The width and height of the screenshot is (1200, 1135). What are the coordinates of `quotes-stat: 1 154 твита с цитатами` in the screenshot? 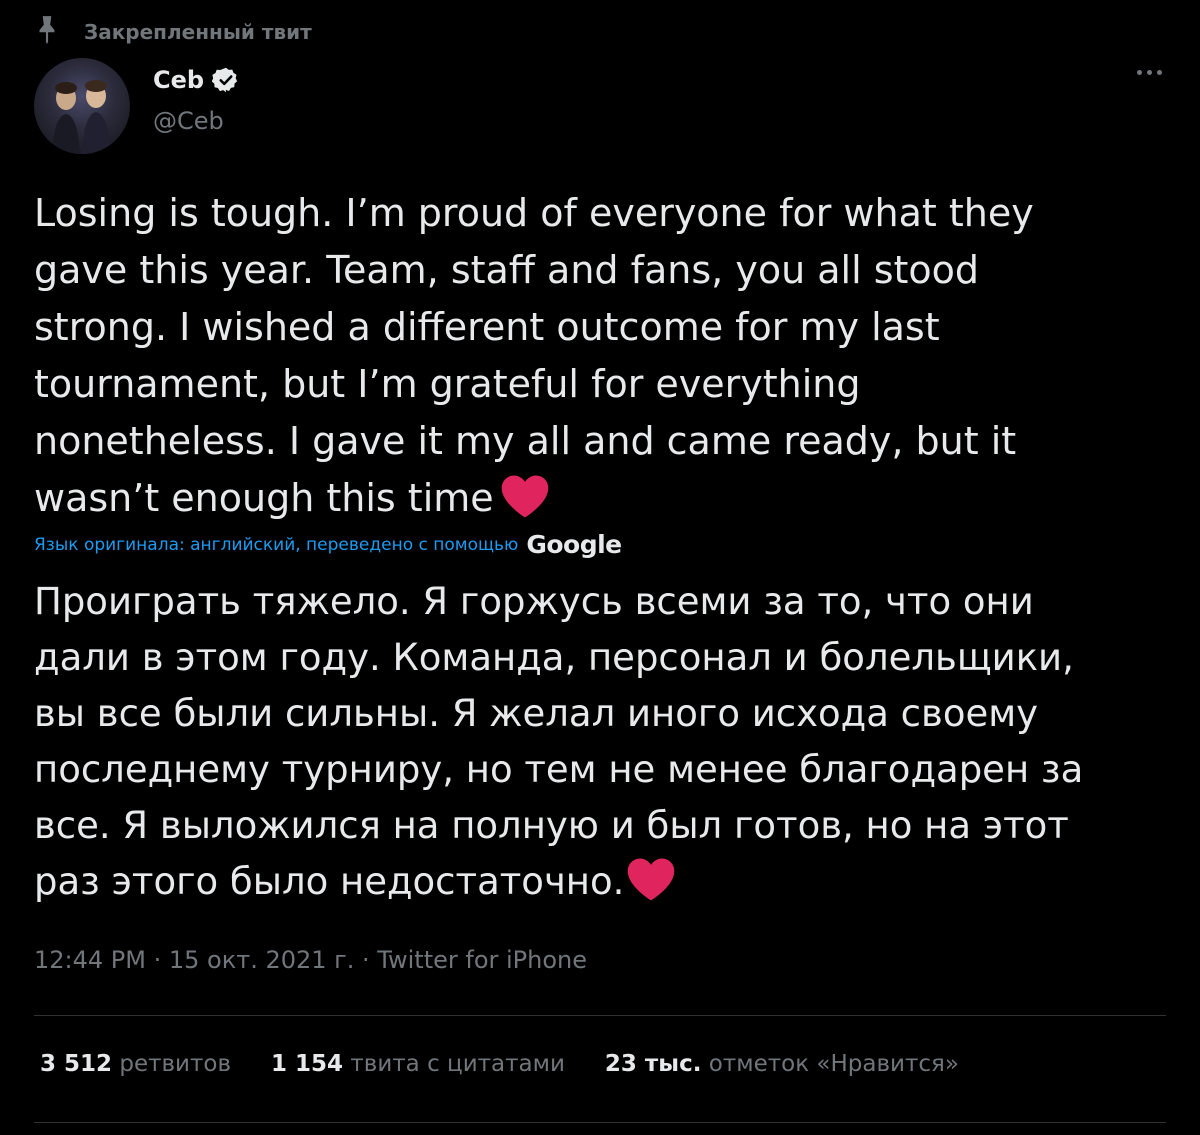 It's located at (418, 1064).